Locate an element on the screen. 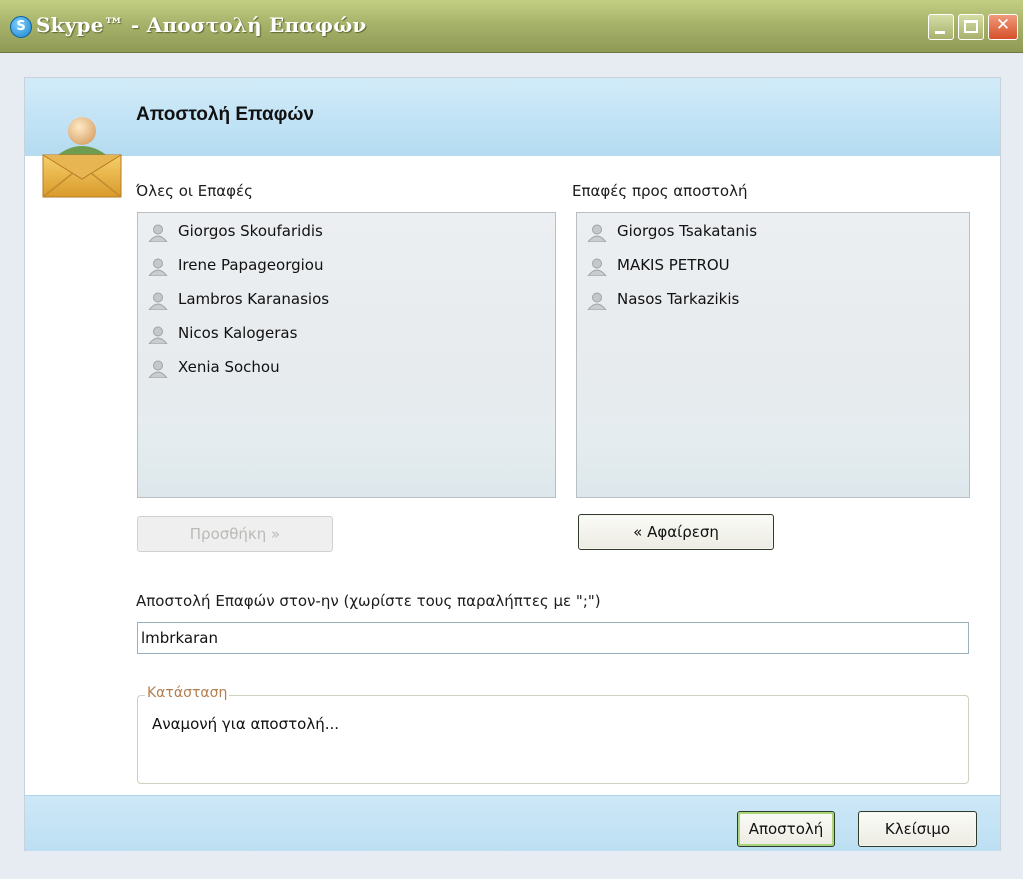  contact-name: MAKIS PETROU is located at coordinates (673, 265).